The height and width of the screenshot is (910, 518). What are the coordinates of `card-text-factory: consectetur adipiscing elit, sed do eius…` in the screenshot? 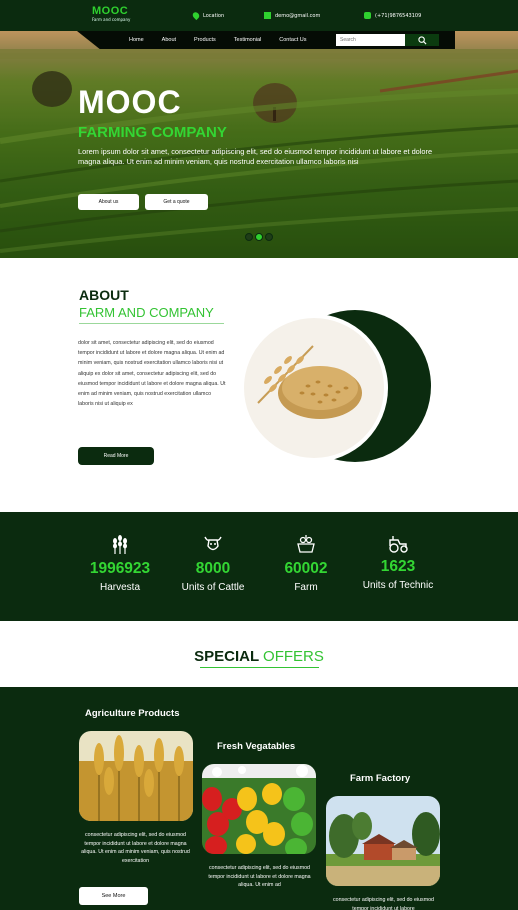 It's located at (383, 903).